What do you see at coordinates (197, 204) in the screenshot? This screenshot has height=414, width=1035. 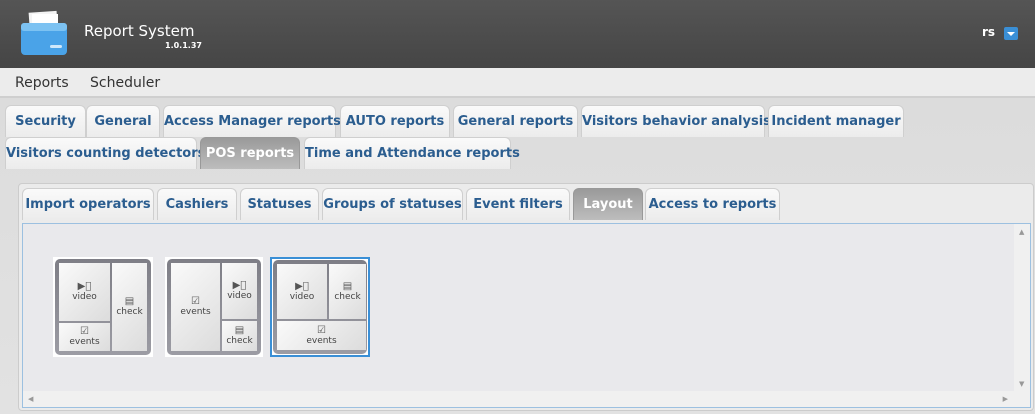 I see `subtab-cashiers: Cashiers` at bounding box center [197, 204].